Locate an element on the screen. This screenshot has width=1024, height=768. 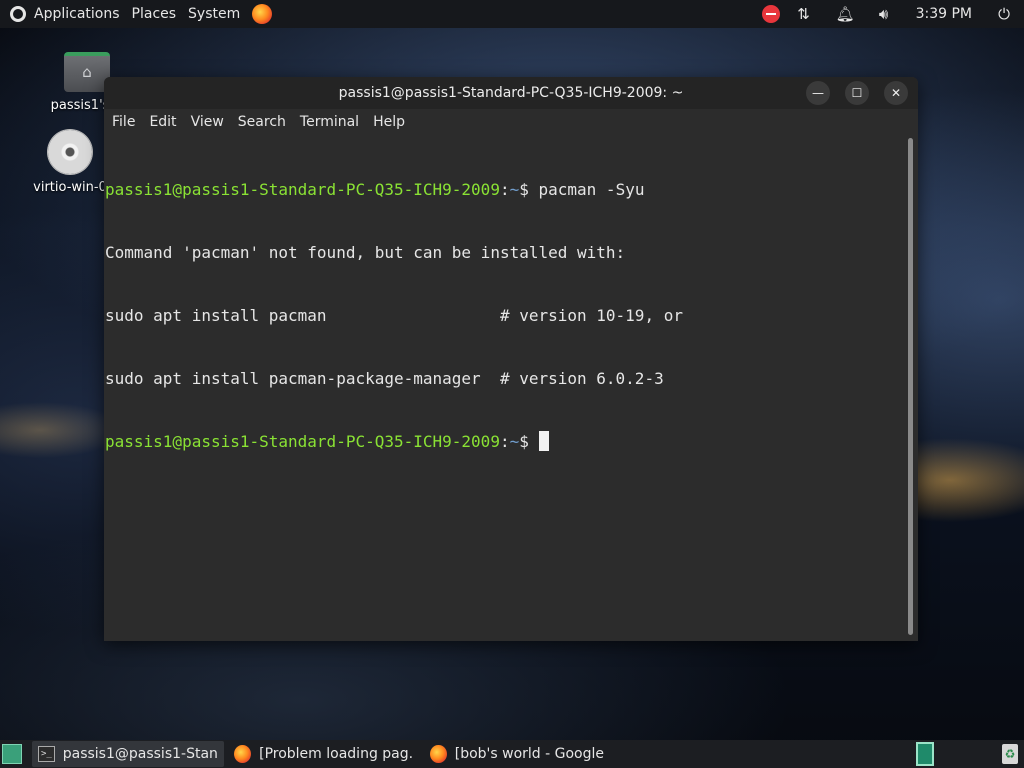
workspace-switcher-icon is located at coordinates (925, 754).